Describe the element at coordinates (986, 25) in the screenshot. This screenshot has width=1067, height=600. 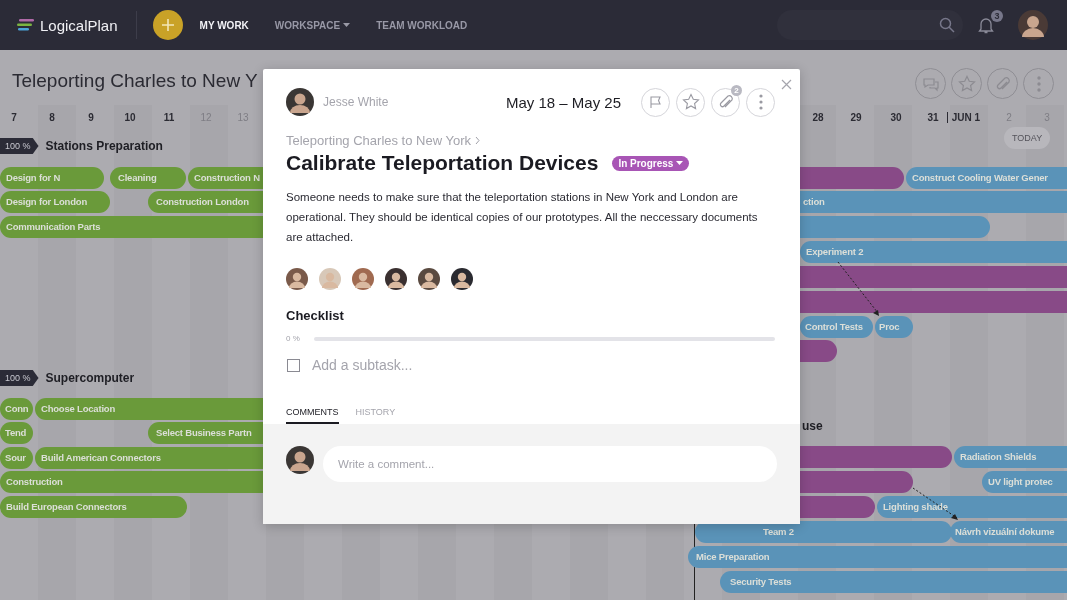
I see `bell-icon` at that location.